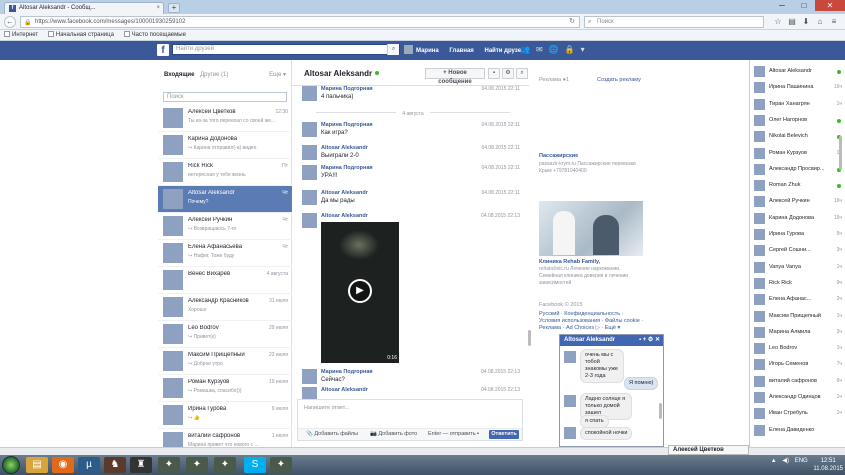 The height and width of the screenshot is (475, 845). Describe the element at coordinates (660, 411) in the screenshot. I see `chat-popup-scrollbar` at that location.